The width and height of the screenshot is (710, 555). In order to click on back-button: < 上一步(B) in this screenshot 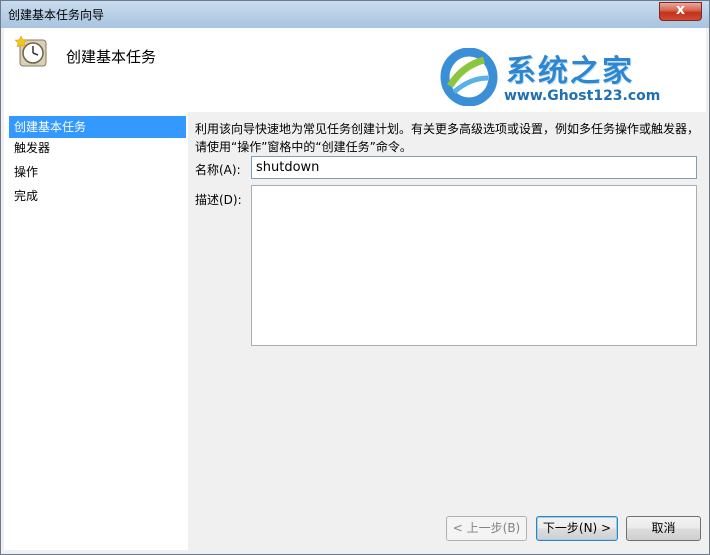, I will do `click(486, 528)`.